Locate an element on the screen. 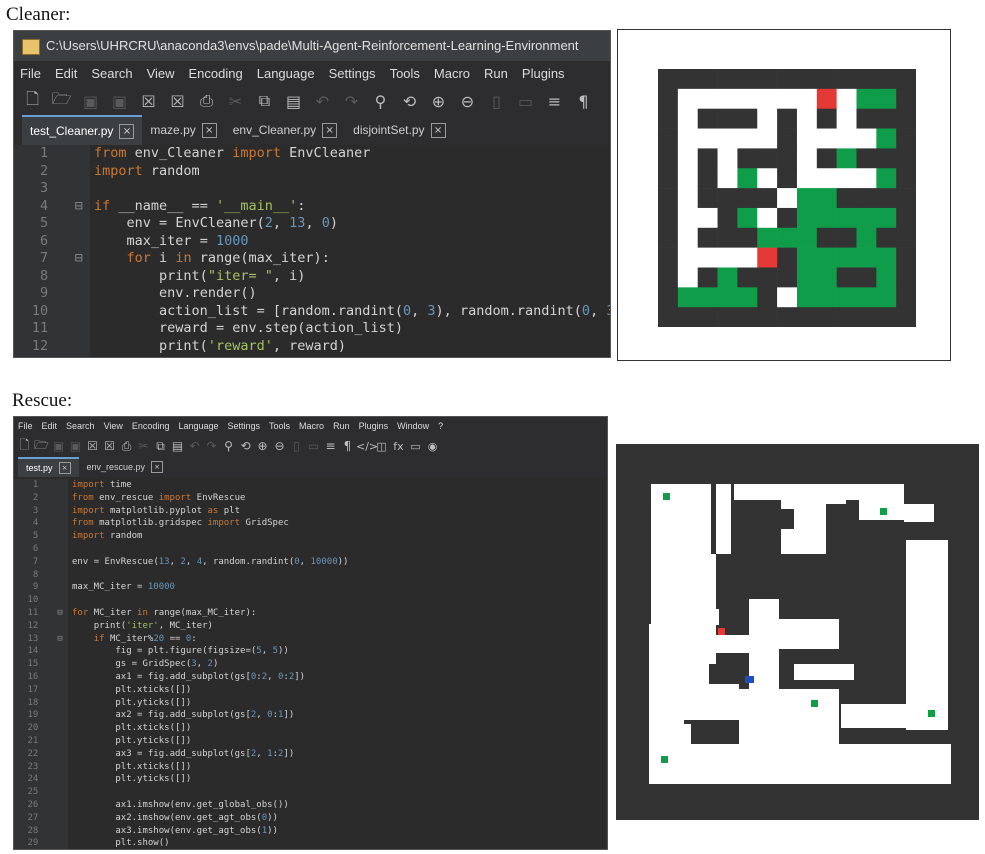  menu-item-macro: Macro is located at coordinates (311, 426).